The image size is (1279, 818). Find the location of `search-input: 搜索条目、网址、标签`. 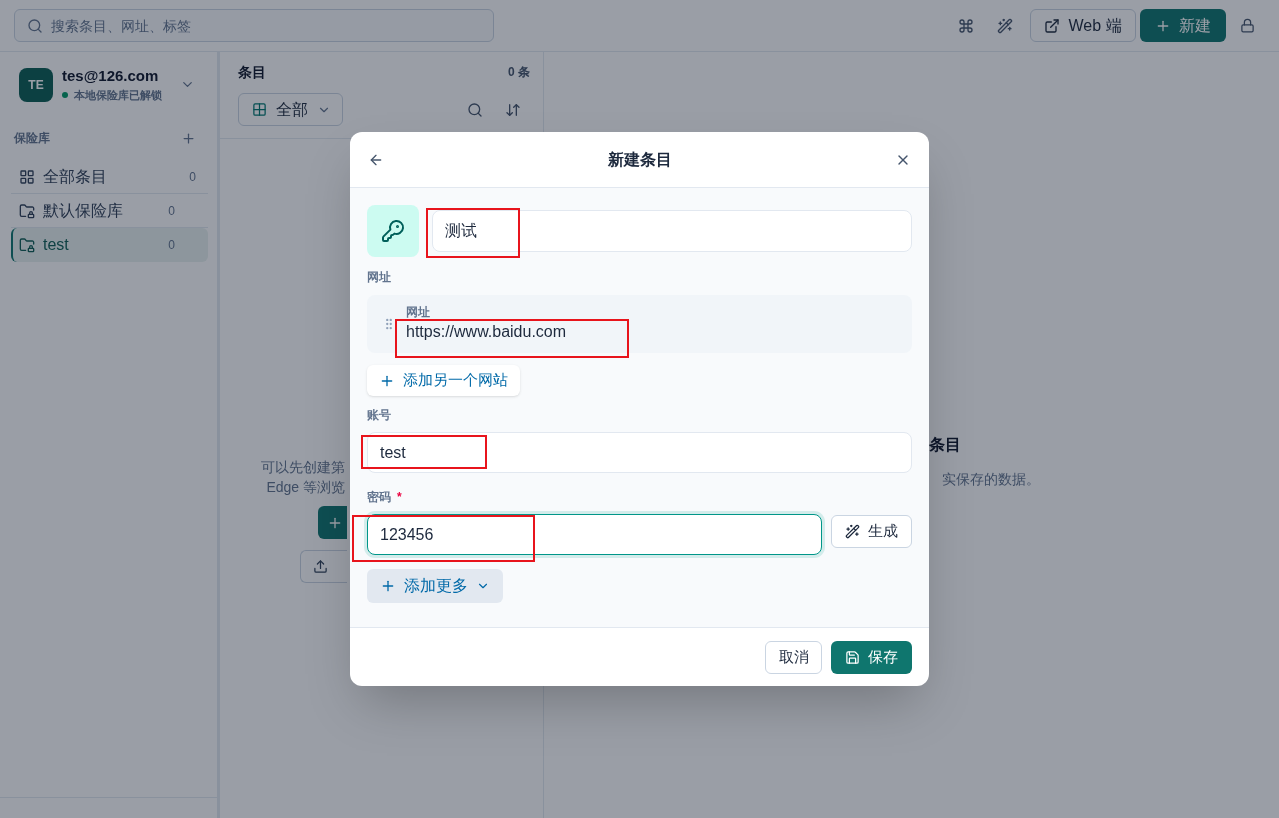

search-input: 搜索条目、网址、标签 is located at coordinates (266, 25).